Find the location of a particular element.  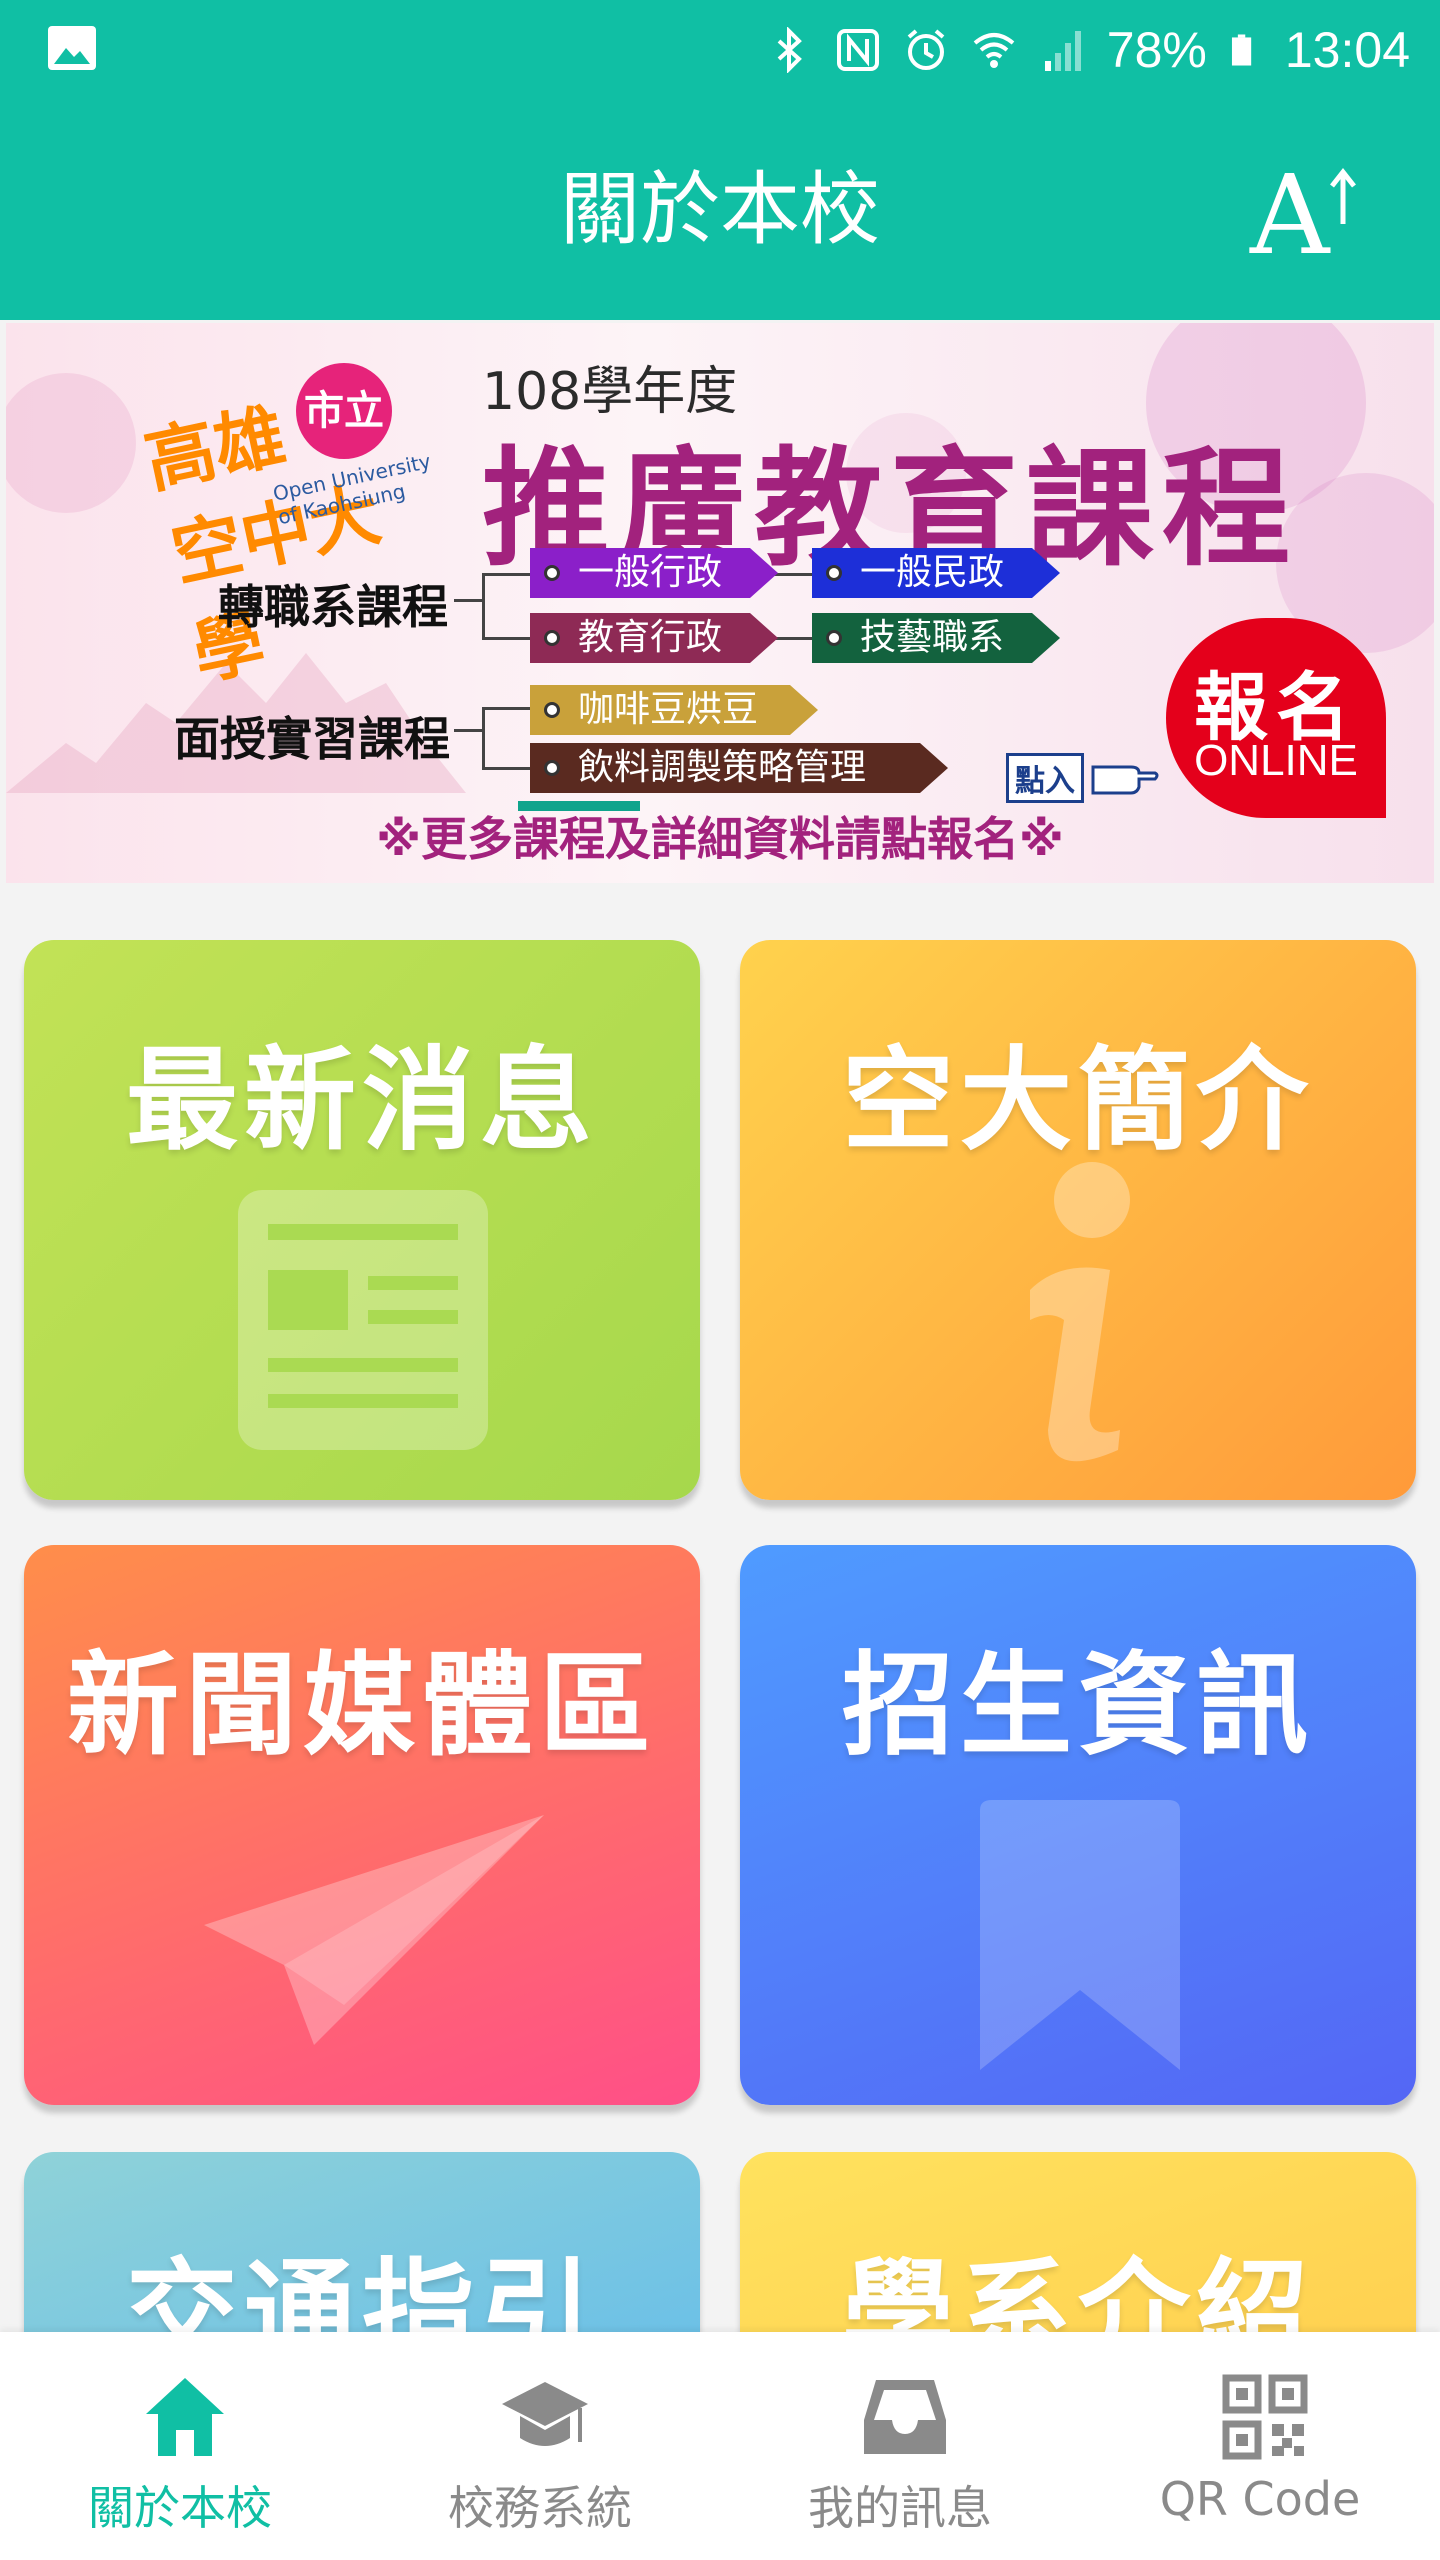

battery-icon is located at coordinates (1241, 50).